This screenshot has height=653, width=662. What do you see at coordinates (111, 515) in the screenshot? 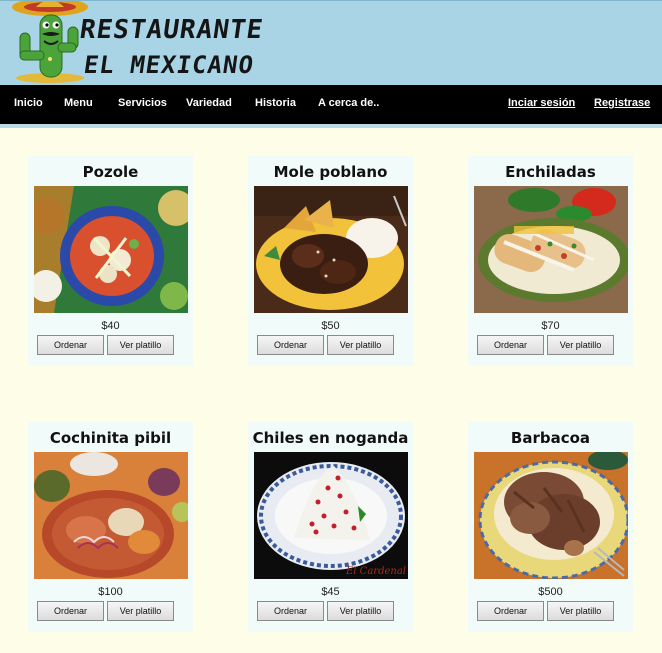
I see `dish-image-cochinita-pibil` at bounding box center [111, 515].